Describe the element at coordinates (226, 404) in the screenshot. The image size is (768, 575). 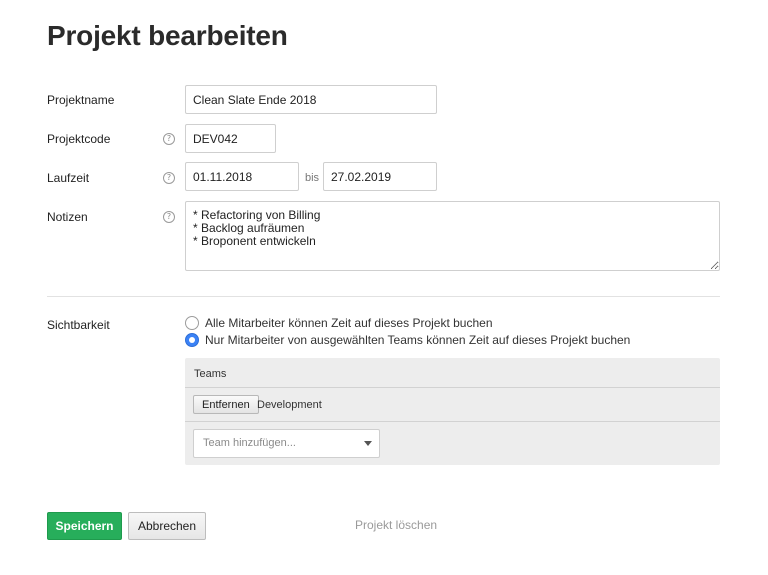
I see `remove-team-button: Entfernen` at that location.